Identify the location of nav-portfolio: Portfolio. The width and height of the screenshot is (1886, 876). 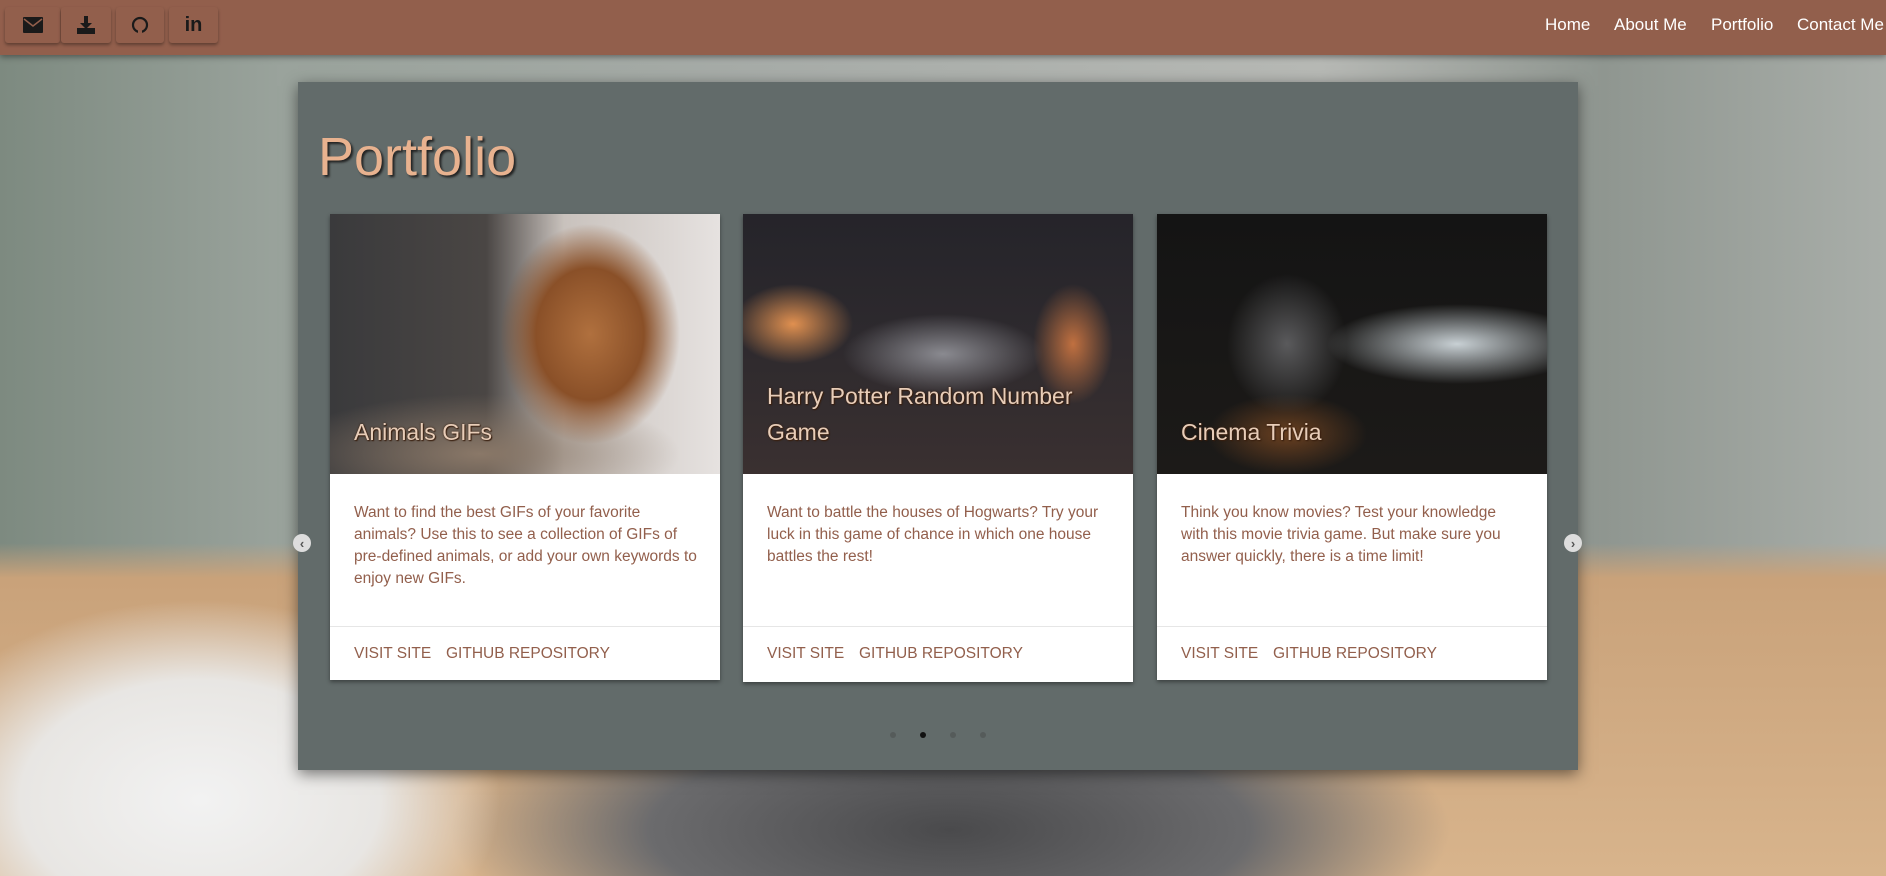
(1742, 25).